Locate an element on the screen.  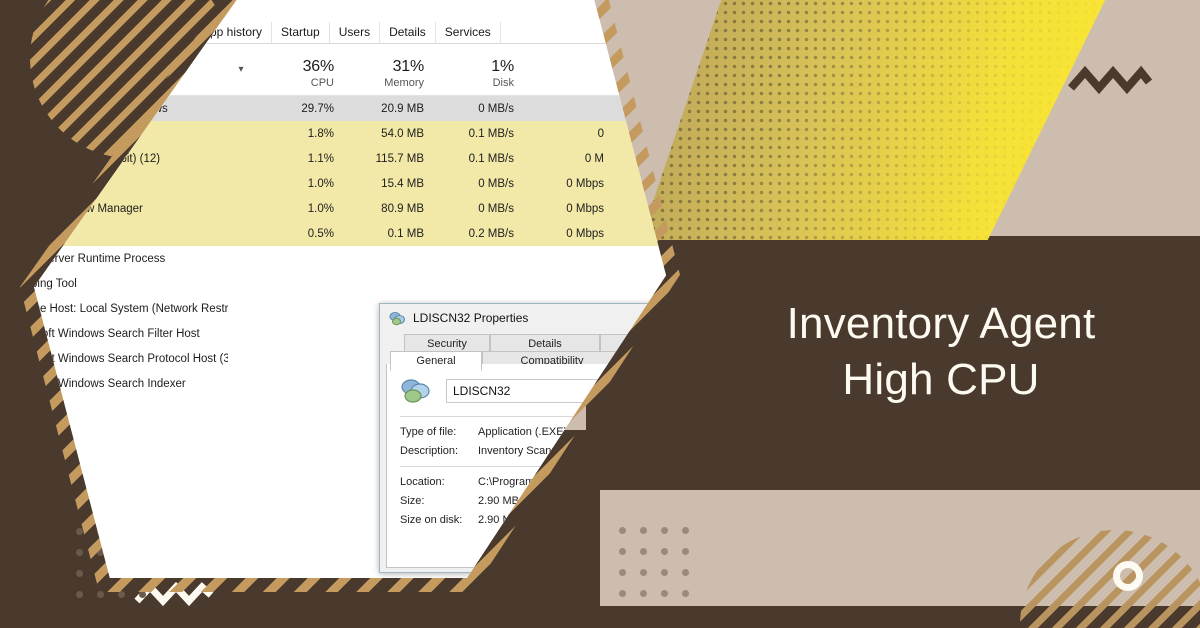
field-label: Location: is located at coordinates (422, 482).